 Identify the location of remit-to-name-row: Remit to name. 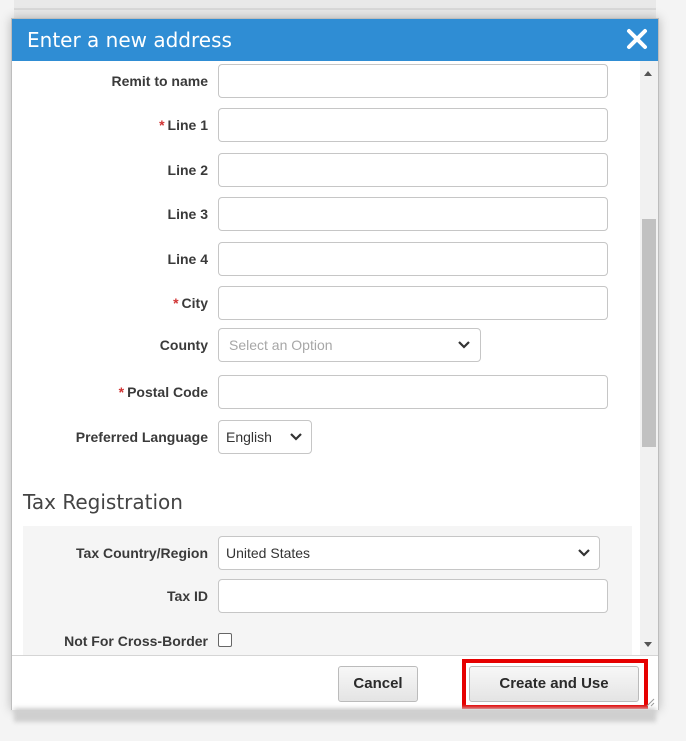
(326, 81).